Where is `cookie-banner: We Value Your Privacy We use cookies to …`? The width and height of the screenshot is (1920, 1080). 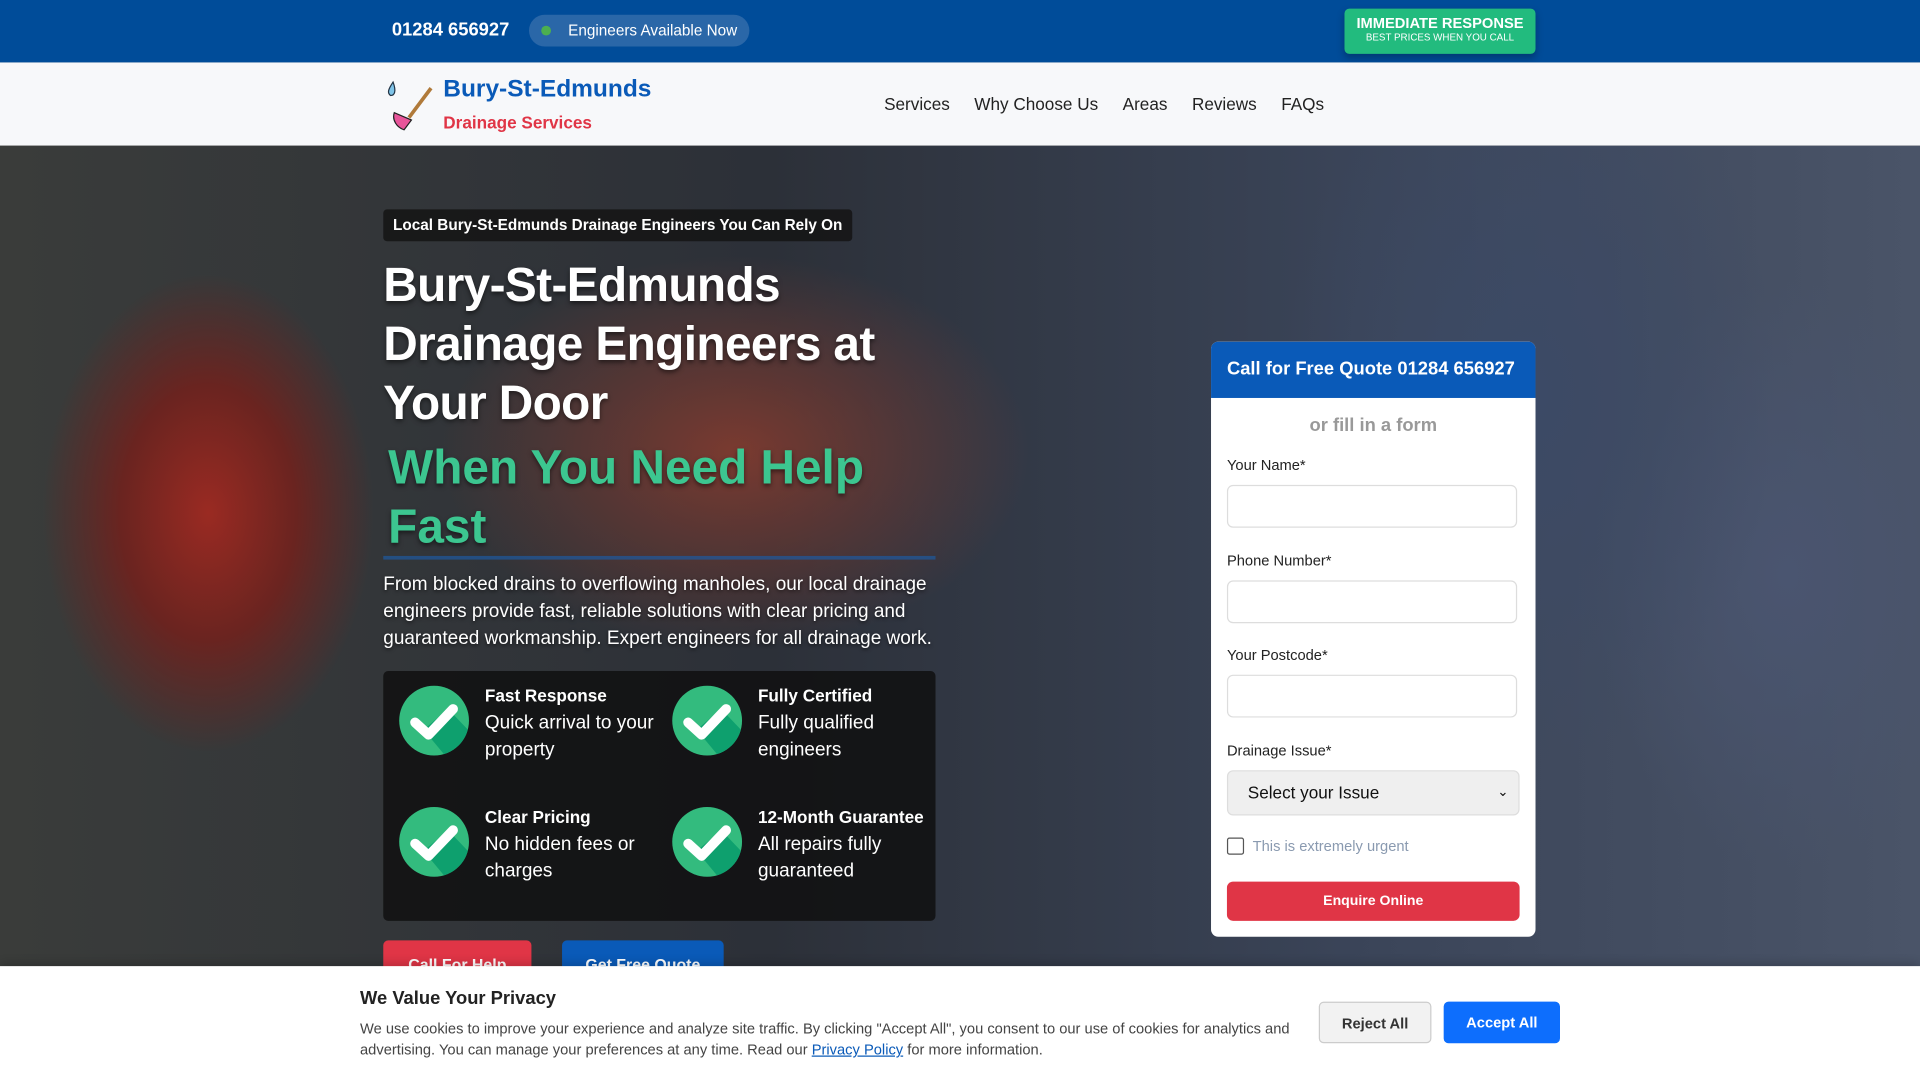
cookie-banner: We Value Your Privacy We use cookies to … is located at coordinates (960, 1023).